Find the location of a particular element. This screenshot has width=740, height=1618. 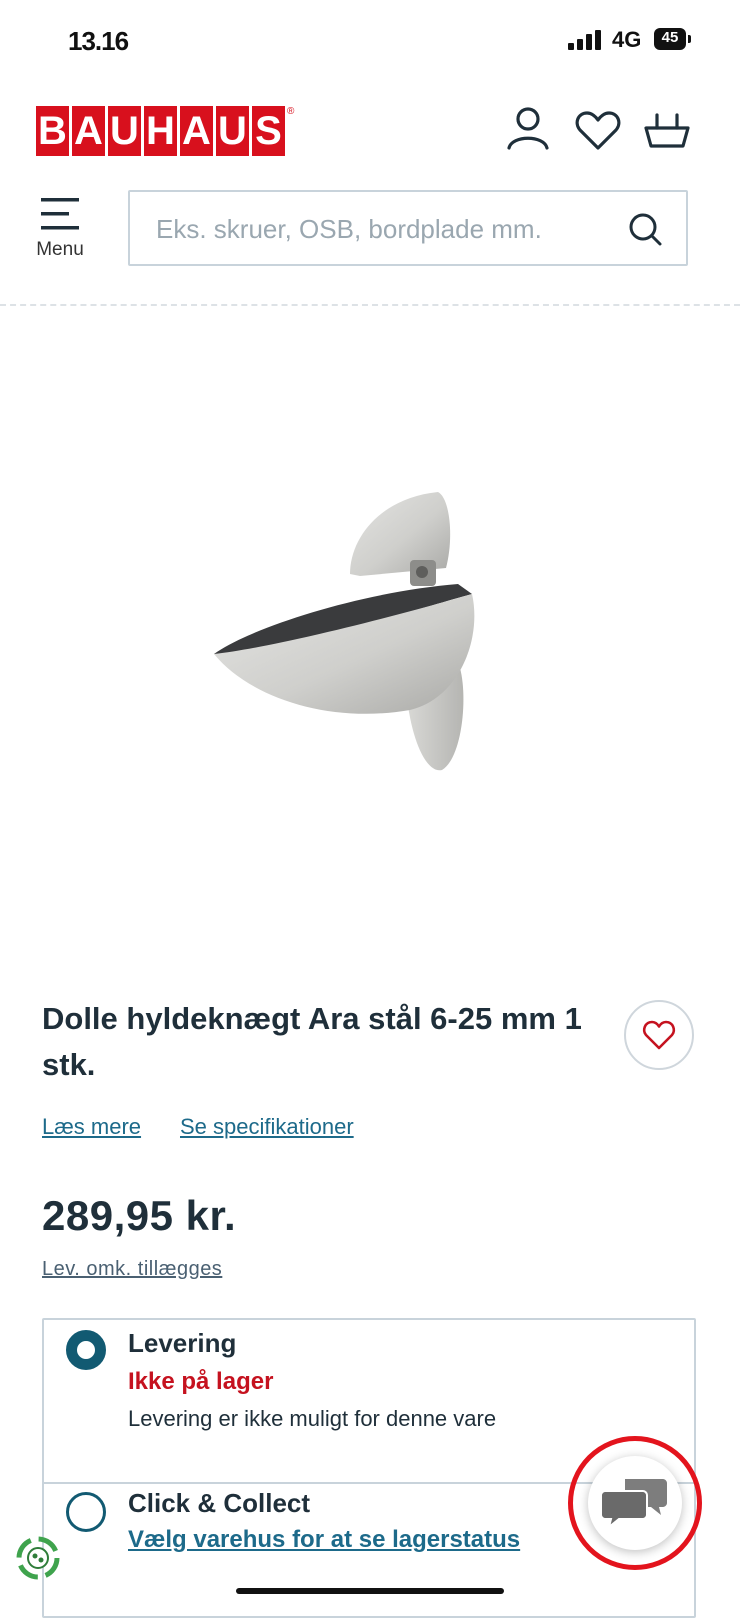

product-price: 289,95 kr. is located at coordinates (139, 1215).